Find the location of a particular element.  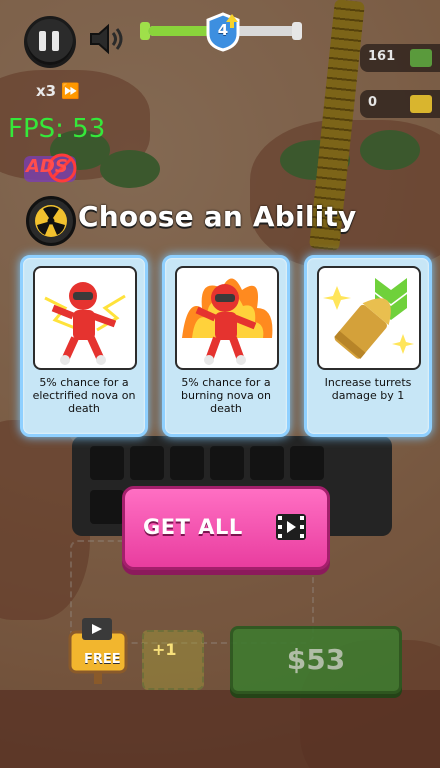

currency-skip: 0 is located at coordinates (400, 104).